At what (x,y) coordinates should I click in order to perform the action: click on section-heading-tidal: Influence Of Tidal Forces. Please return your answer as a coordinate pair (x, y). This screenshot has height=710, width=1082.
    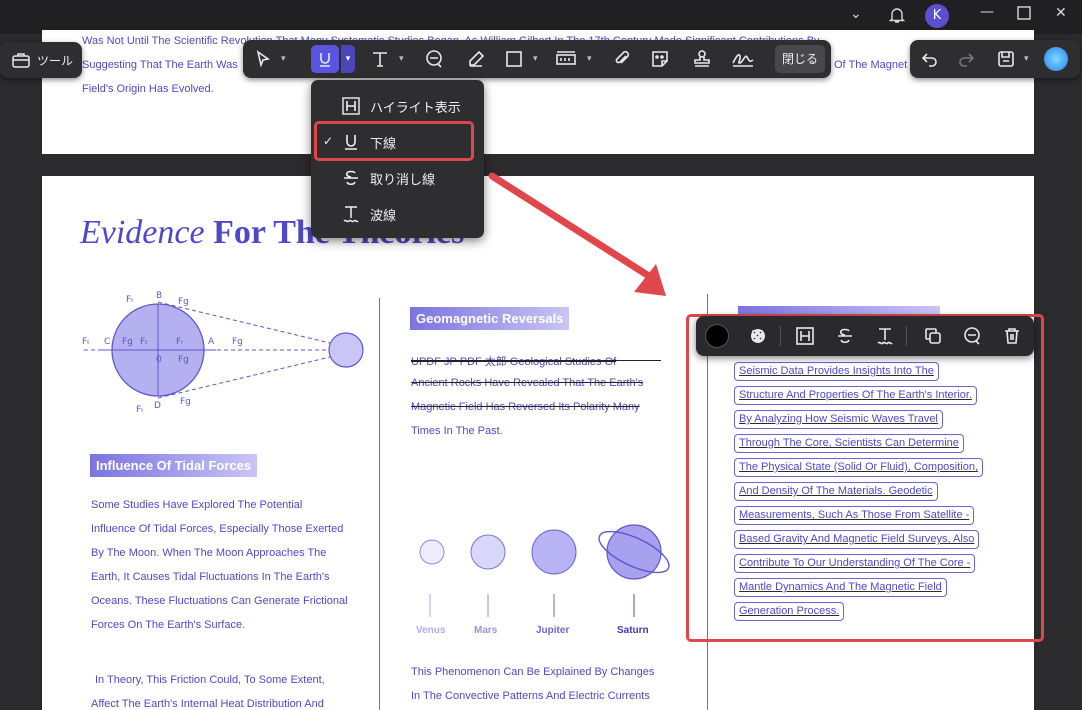
    Looking at the image, I should click on (174, 465).